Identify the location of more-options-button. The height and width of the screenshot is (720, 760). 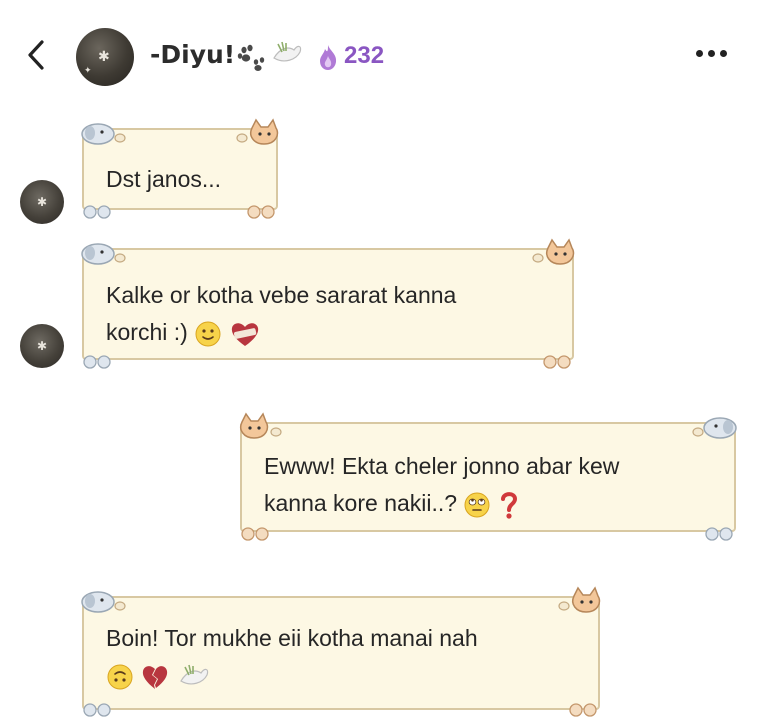
(712, 54).